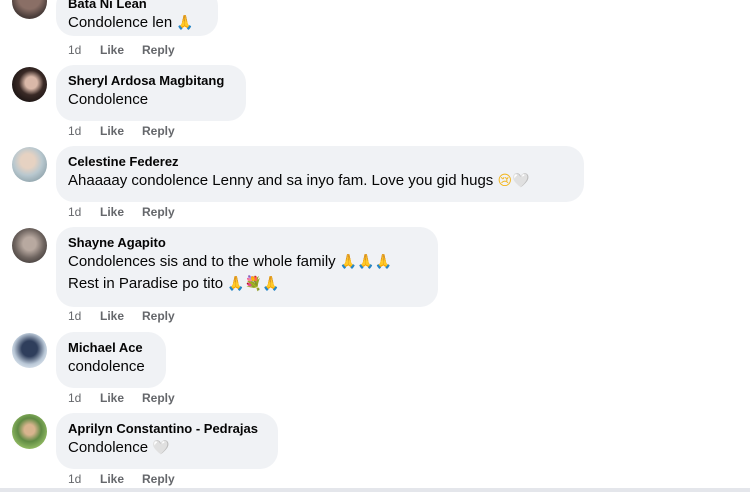 Image resolution: width=750 pixels, height=492 pixels. What do you see at coordinates (247, 242) in the screenshot?
I see `commenter-name: Shayne Agapito` at bounding box center [247, 242].